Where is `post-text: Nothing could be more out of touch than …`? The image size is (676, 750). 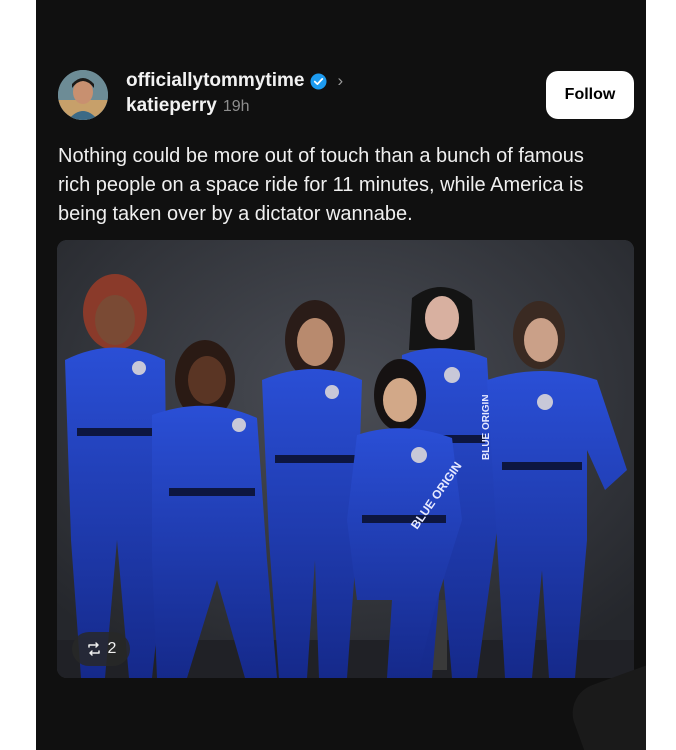
post-text: Nothing could be more out of touch than … is located at coordinates (321, 185).